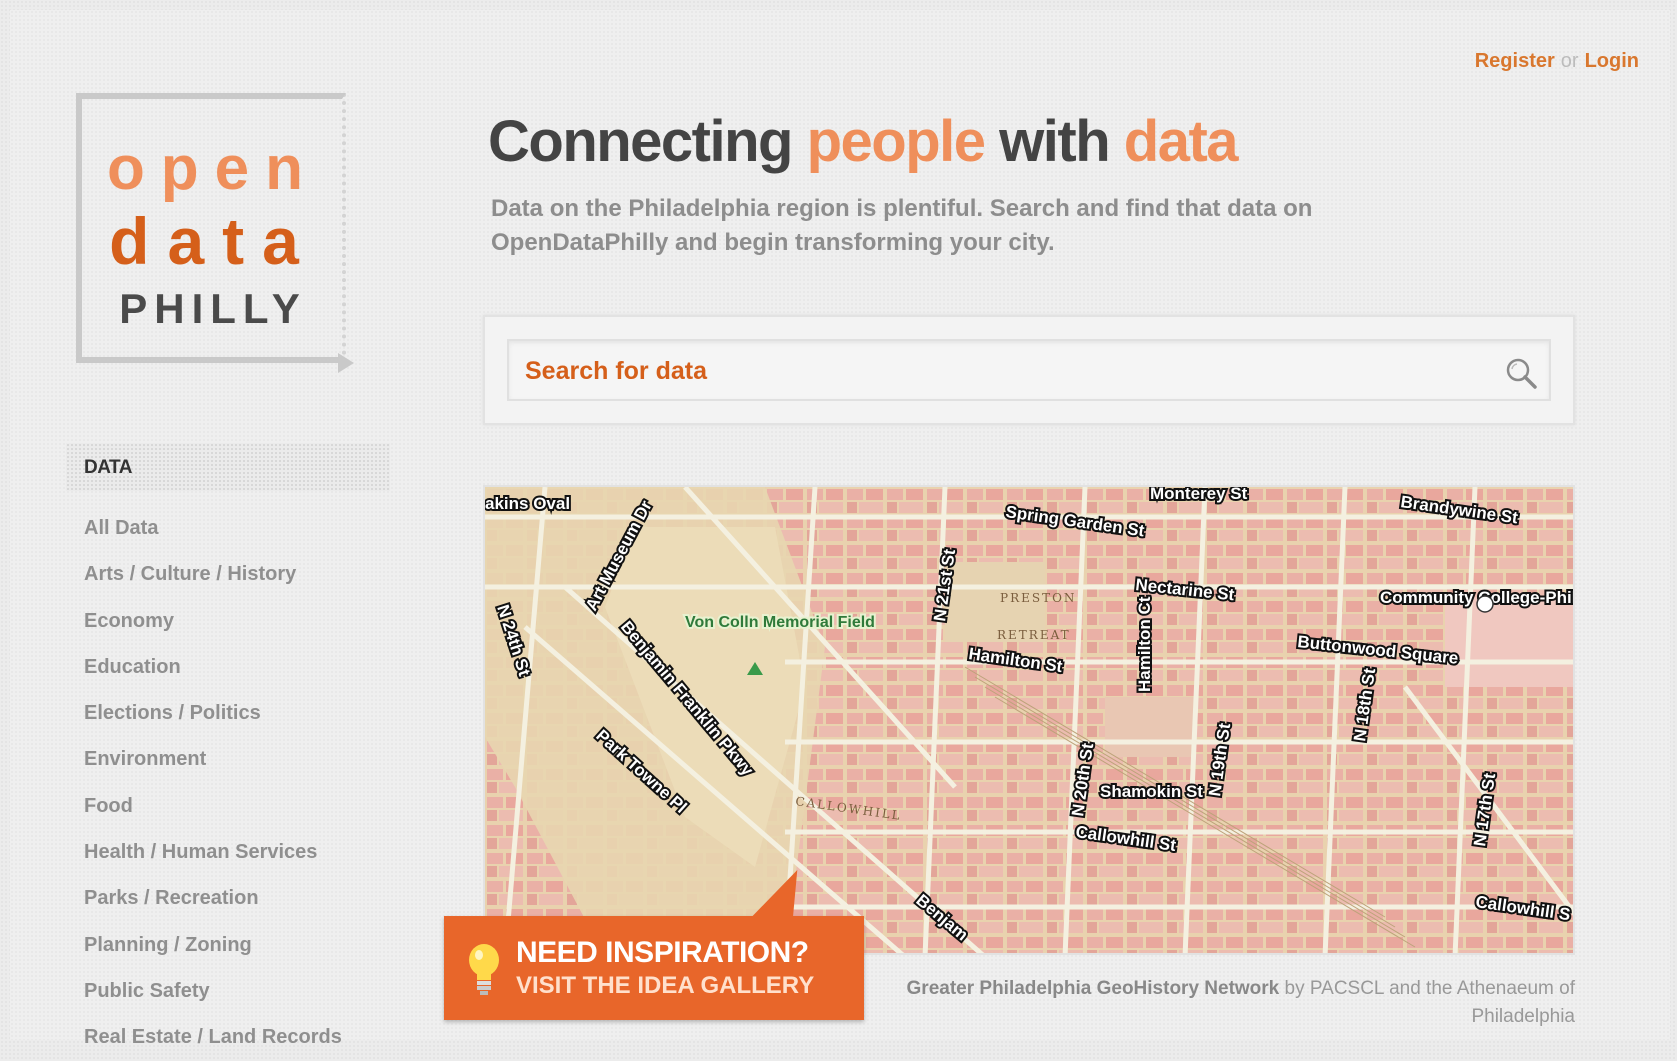 The width and height of the screenshot is (1677, 1061). What do you see at coordinates (213, 713) in the screenshot?
I see `category-elections-politics: Elections / Politics` at bounding box center [213, 713].